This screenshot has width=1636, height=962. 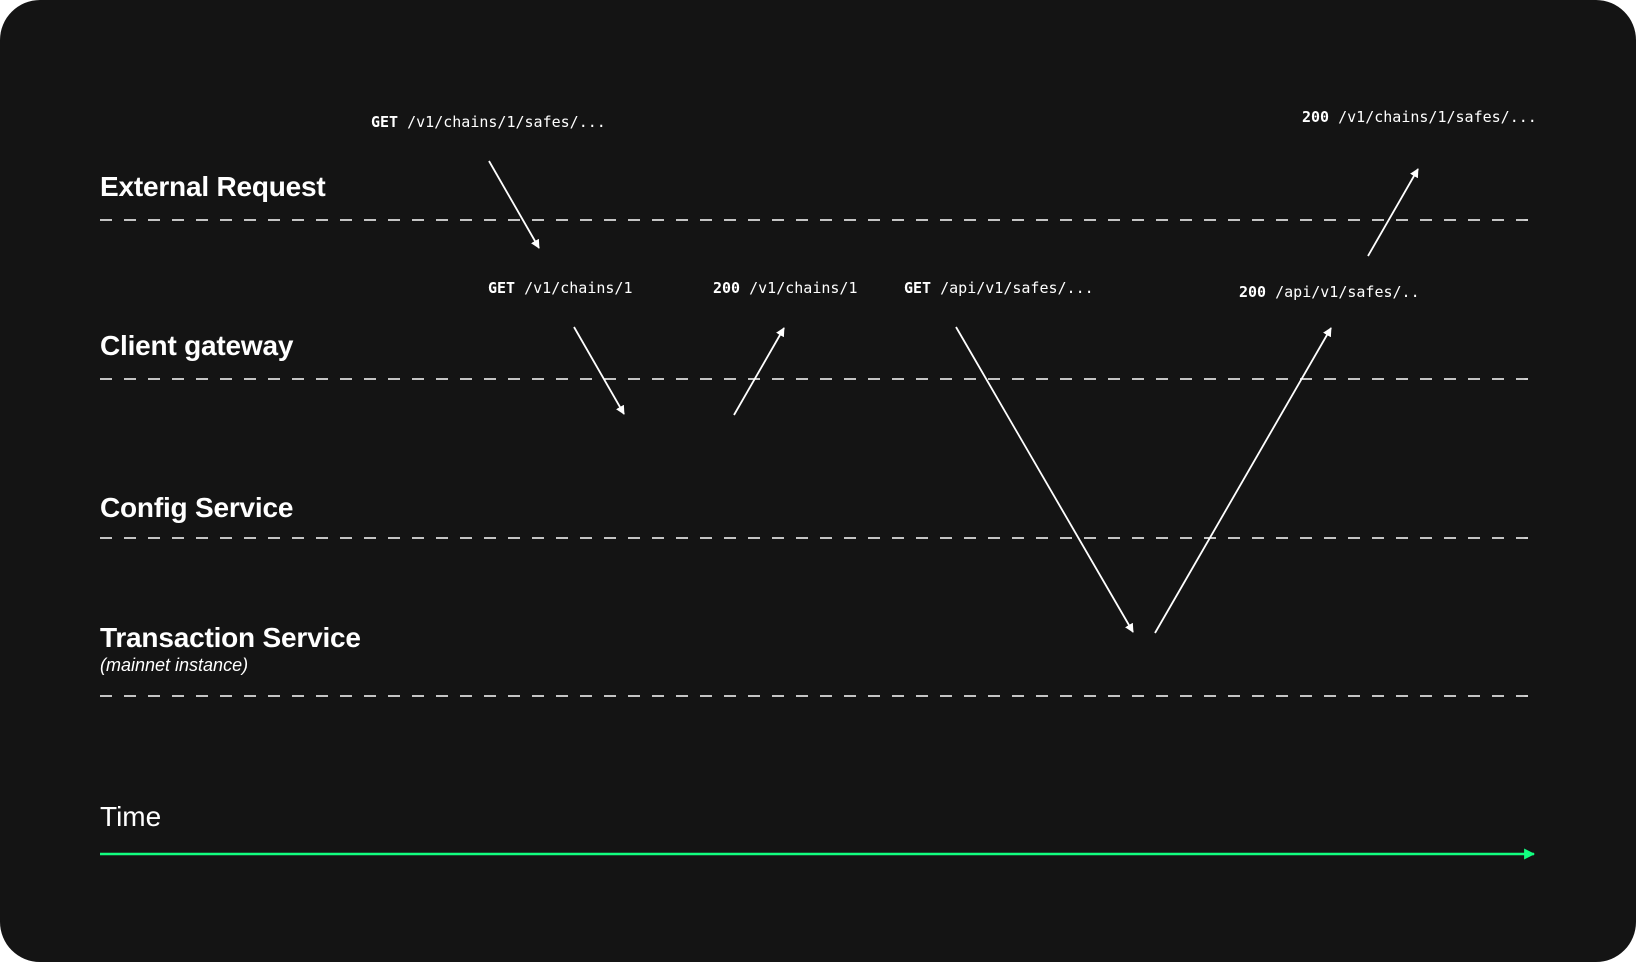 I want to click on response-path: /api/v1/safes/.., so click(x=1347, y=292).